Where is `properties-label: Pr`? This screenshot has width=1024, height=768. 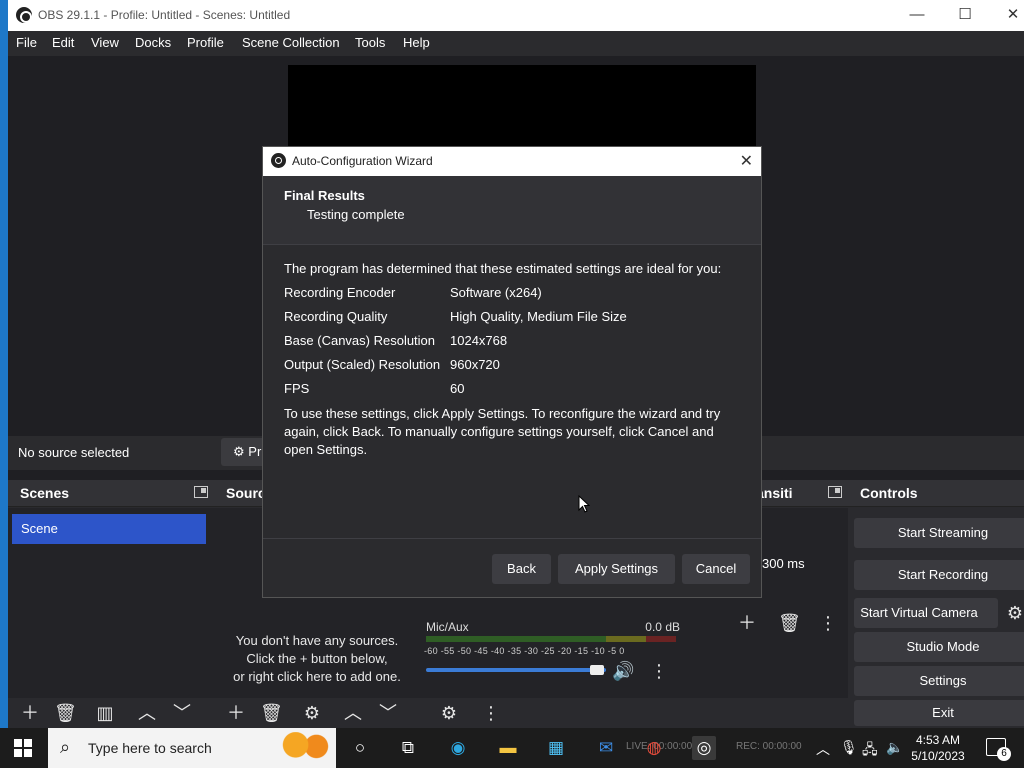
properties-label: Pr is located at coordinates (255, 451).